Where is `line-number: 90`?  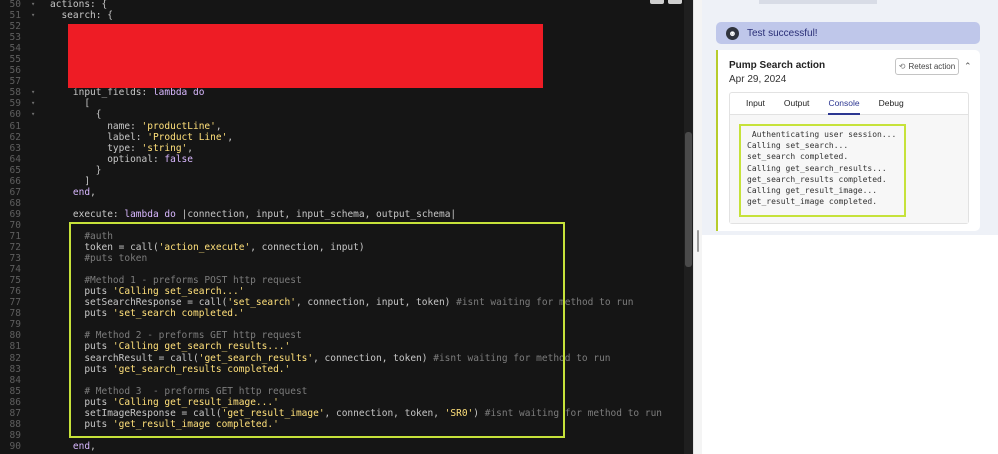
line-number: 90 is located at coordinates (15, 446).